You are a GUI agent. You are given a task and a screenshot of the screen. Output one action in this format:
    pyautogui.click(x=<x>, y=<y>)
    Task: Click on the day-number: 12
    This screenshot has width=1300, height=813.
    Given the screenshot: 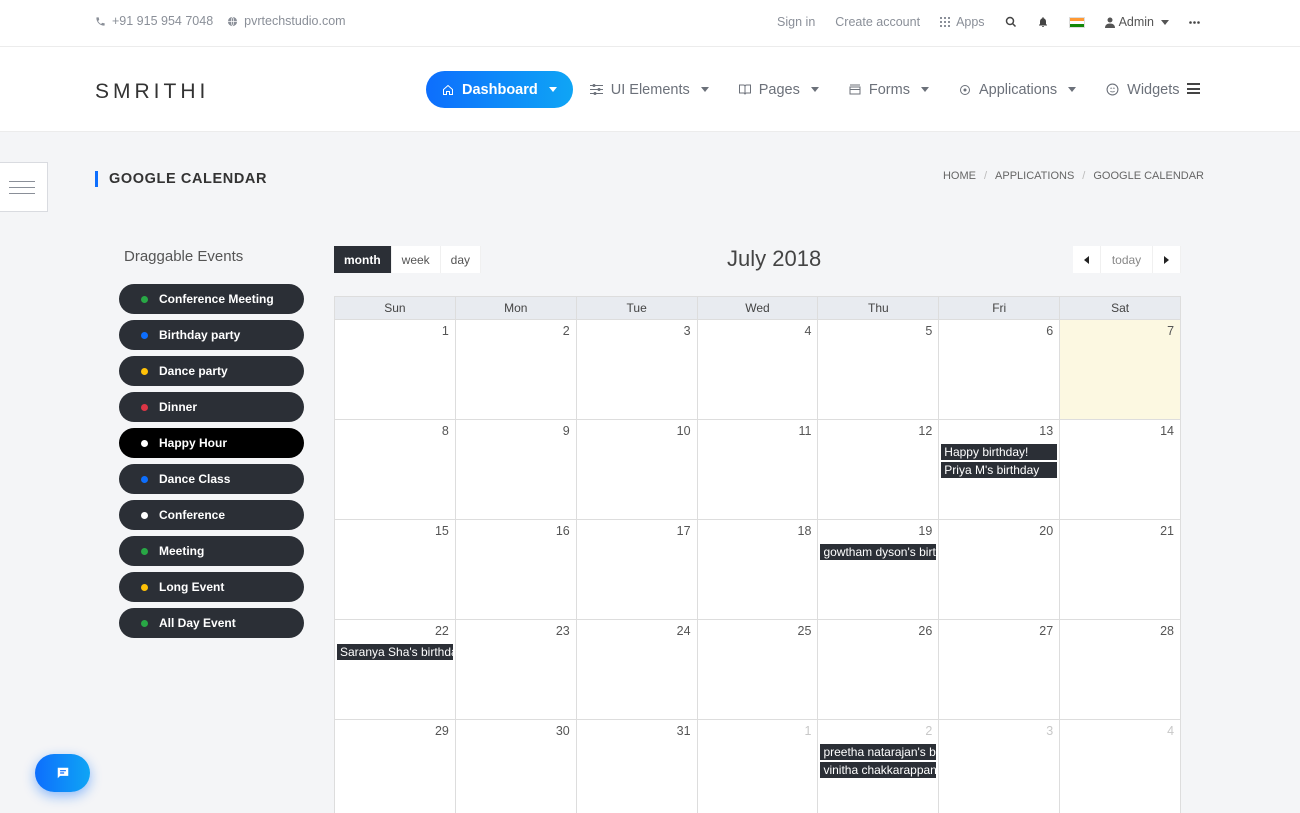 What is the action you would take?
    pyautogui.click(x=925, y=431)
    